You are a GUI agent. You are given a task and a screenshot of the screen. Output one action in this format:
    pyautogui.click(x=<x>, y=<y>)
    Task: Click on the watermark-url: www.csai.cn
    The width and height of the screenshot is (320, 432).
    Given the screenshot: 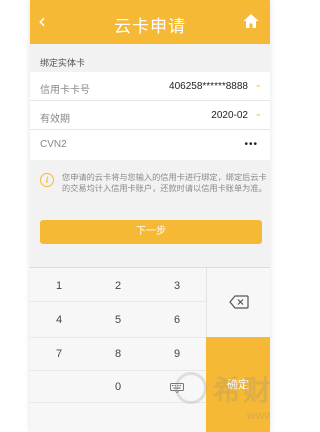 What is the action you would take?
    pyautogui.click(x=258, y=415)
    